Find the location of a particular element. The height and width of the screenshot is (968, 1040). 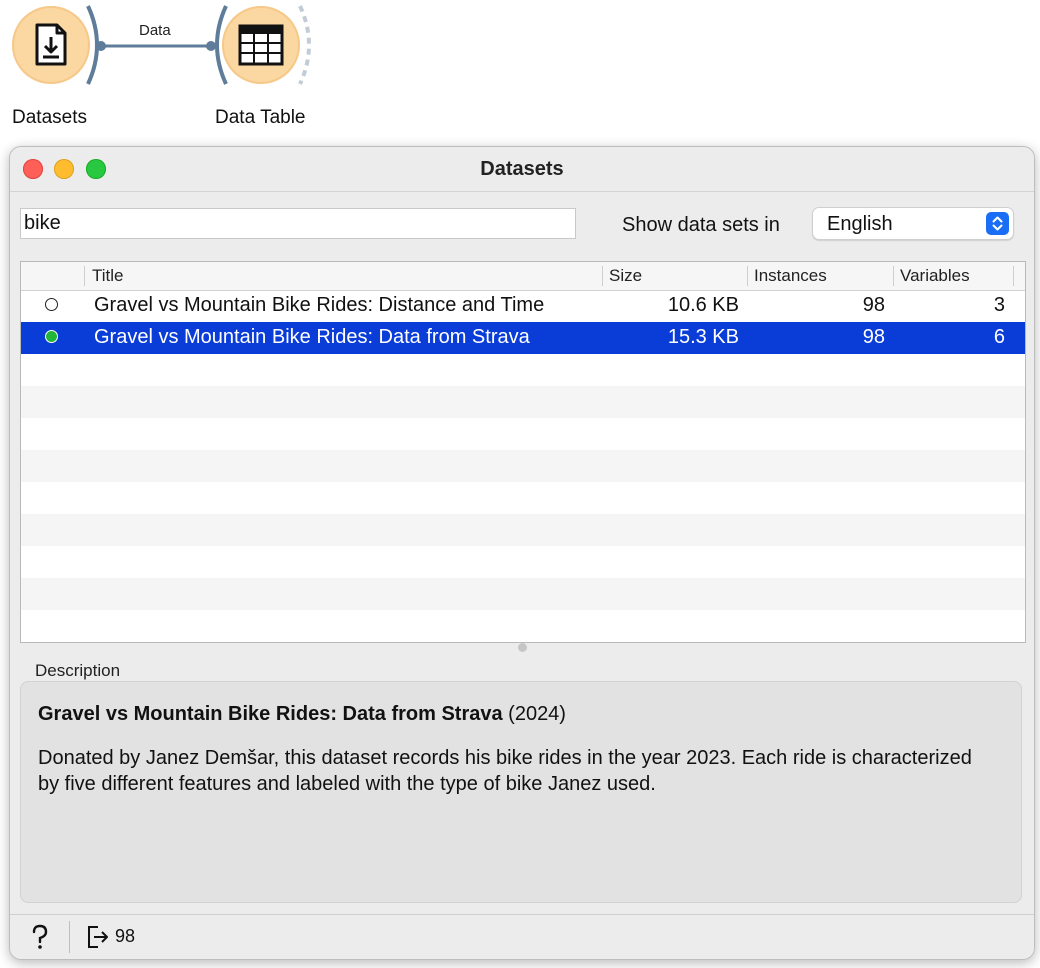

table-grid-icon is located at coordinates (261, 45).